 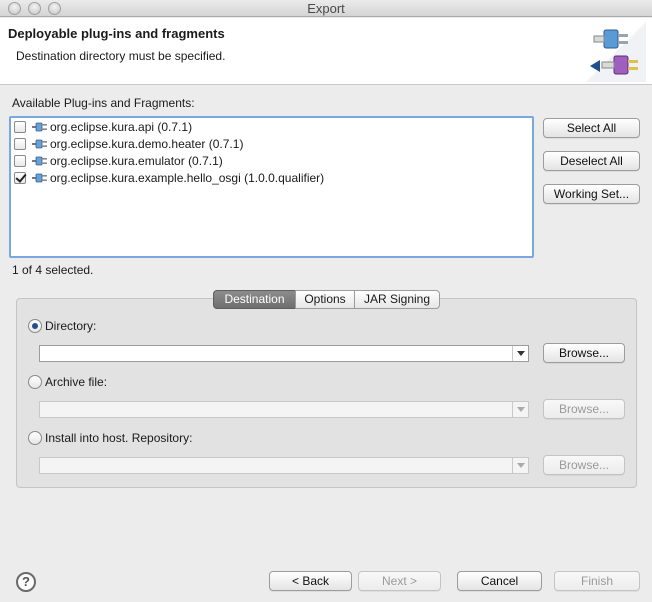 I want to click on directory-combo, so click(x=284, y=353).